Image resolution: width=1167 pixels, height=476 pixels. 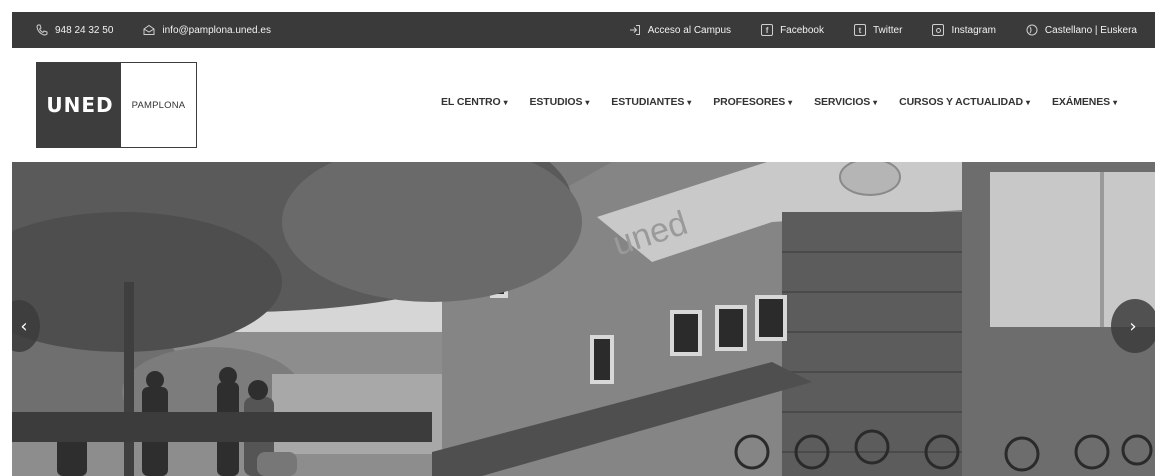 I want to click on facebook-label: Facebook, so click(x=802, y=30).